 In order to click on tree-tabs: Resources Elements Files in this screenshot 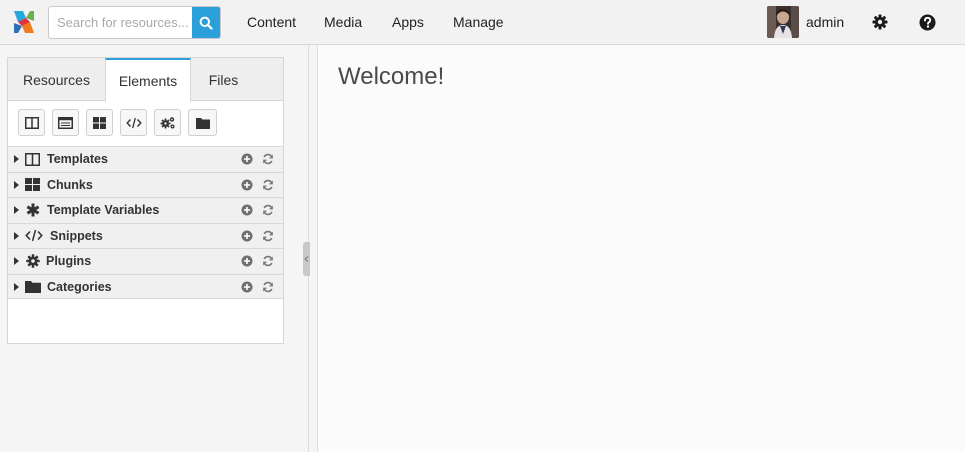, I will do `click(145, 80)`.